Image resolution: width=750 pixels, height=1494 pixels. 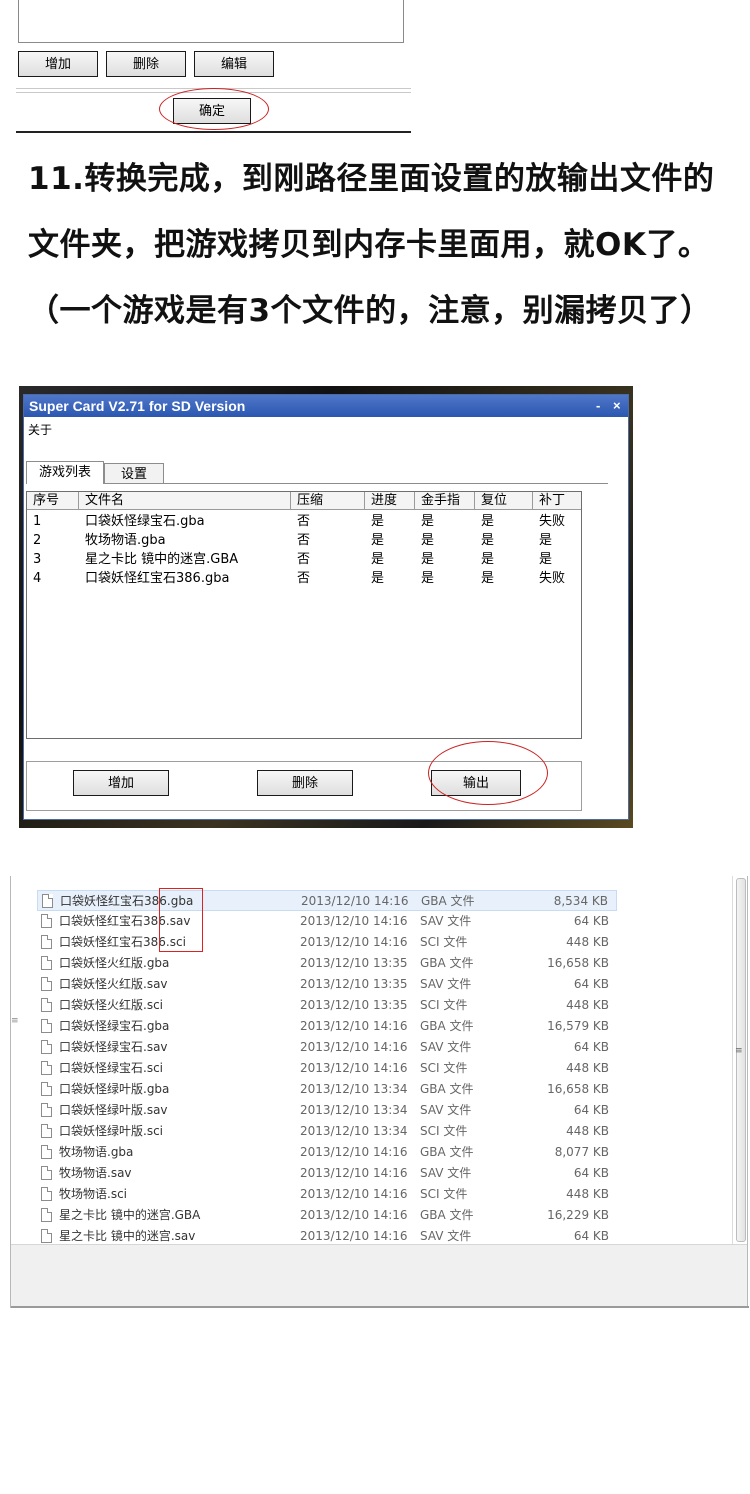 I want to click on column-header-cheat: 金手指, so click(x=445, y=501).